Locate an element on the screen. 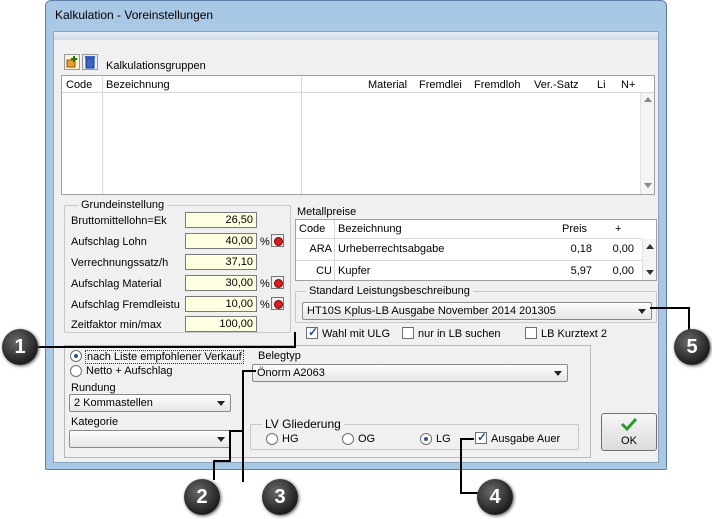 The width and height of the screenshot is (712, 519). metal-col-bezeichnung: Bezeichnung is located at coordinates (370, 229).